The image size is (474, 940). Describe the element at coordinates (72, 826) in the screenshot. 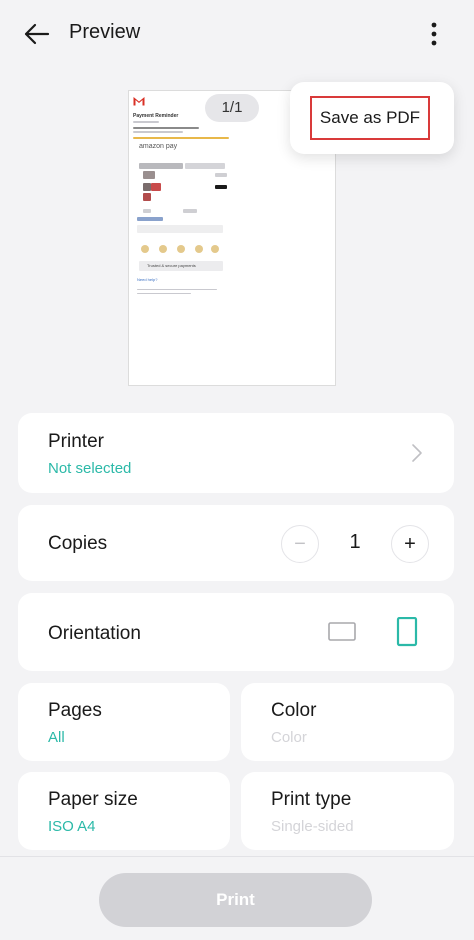

I see `paper-size-value: ISO A4` at that location.